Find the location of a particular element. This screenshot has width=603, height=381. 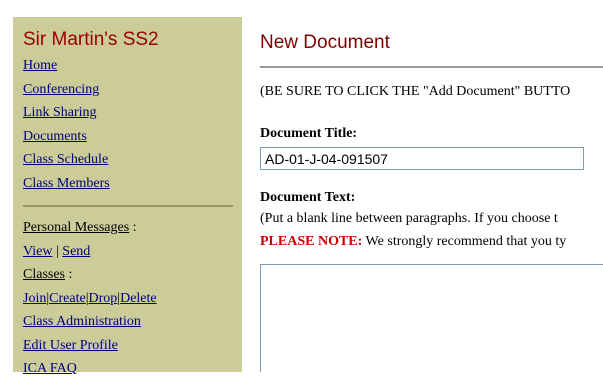

please-note-label: PLEASE NOTE: is located at coordinates (311, 241).